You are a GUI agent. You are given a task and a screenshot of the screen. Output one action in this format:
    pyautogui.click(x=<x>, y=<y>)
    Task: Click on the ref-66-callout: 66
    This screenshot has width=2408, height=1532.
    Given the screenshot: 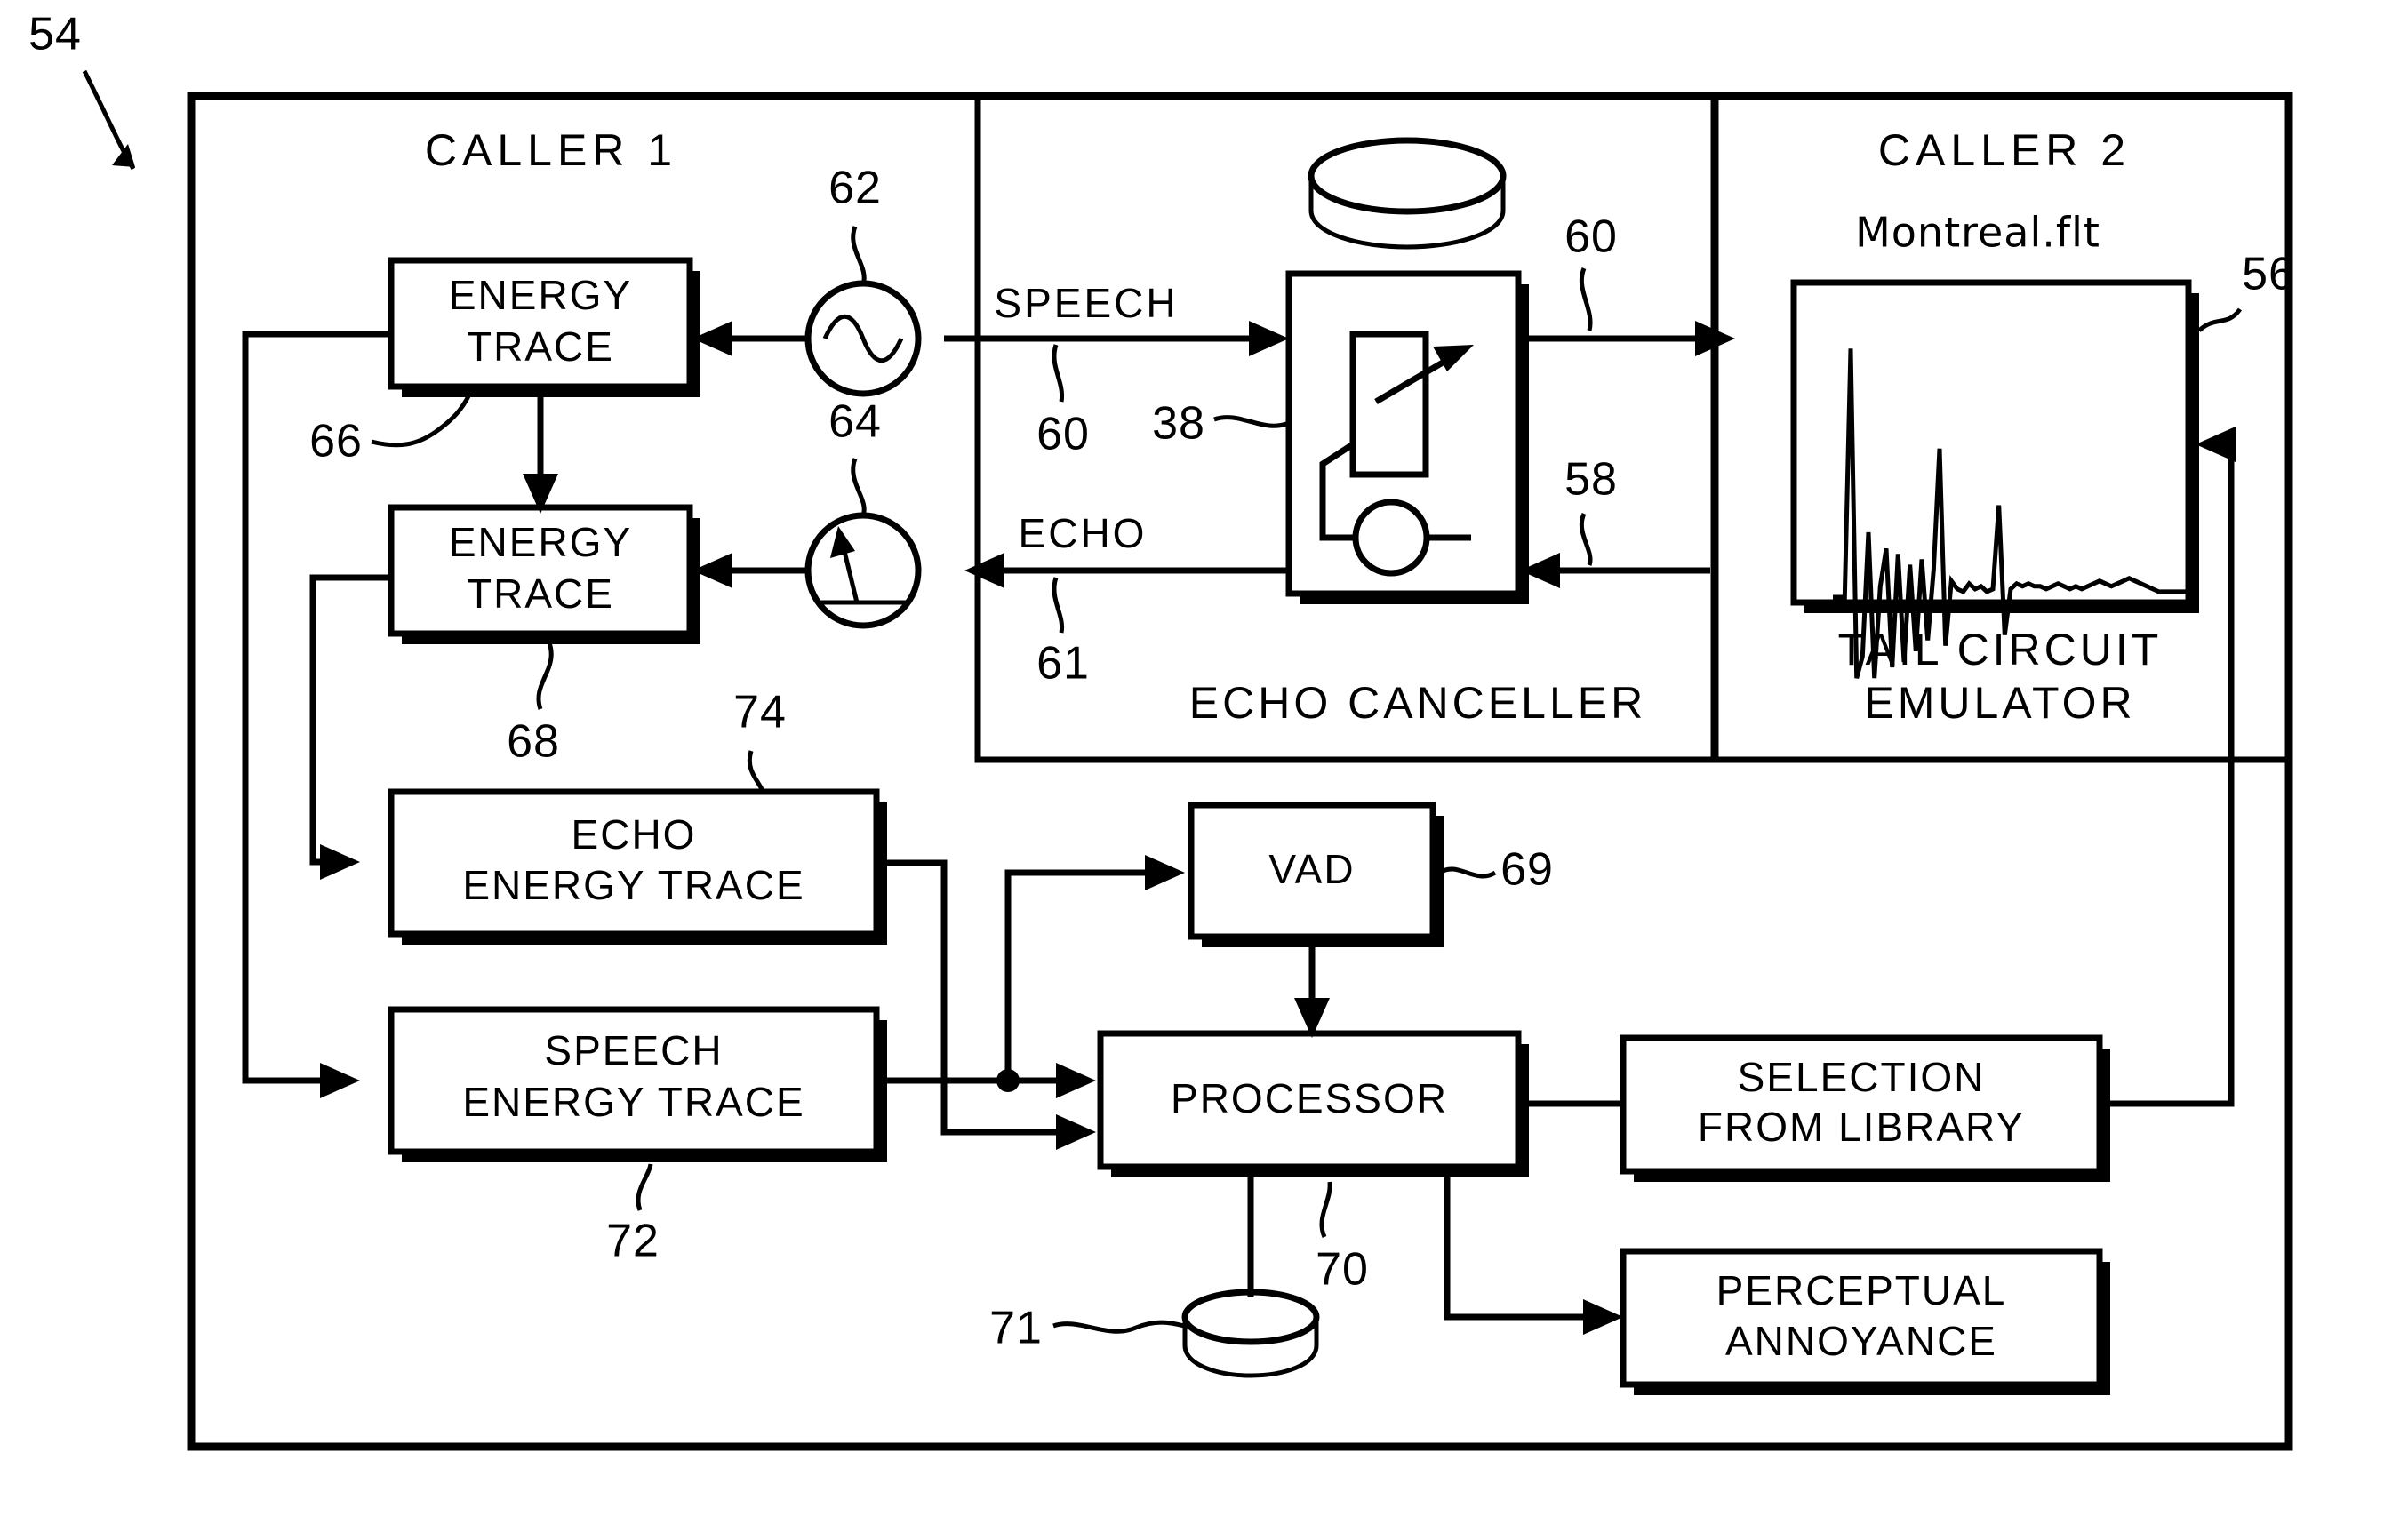 What is the action you would take?
    pyautogui.click(x=390, y=430)
    